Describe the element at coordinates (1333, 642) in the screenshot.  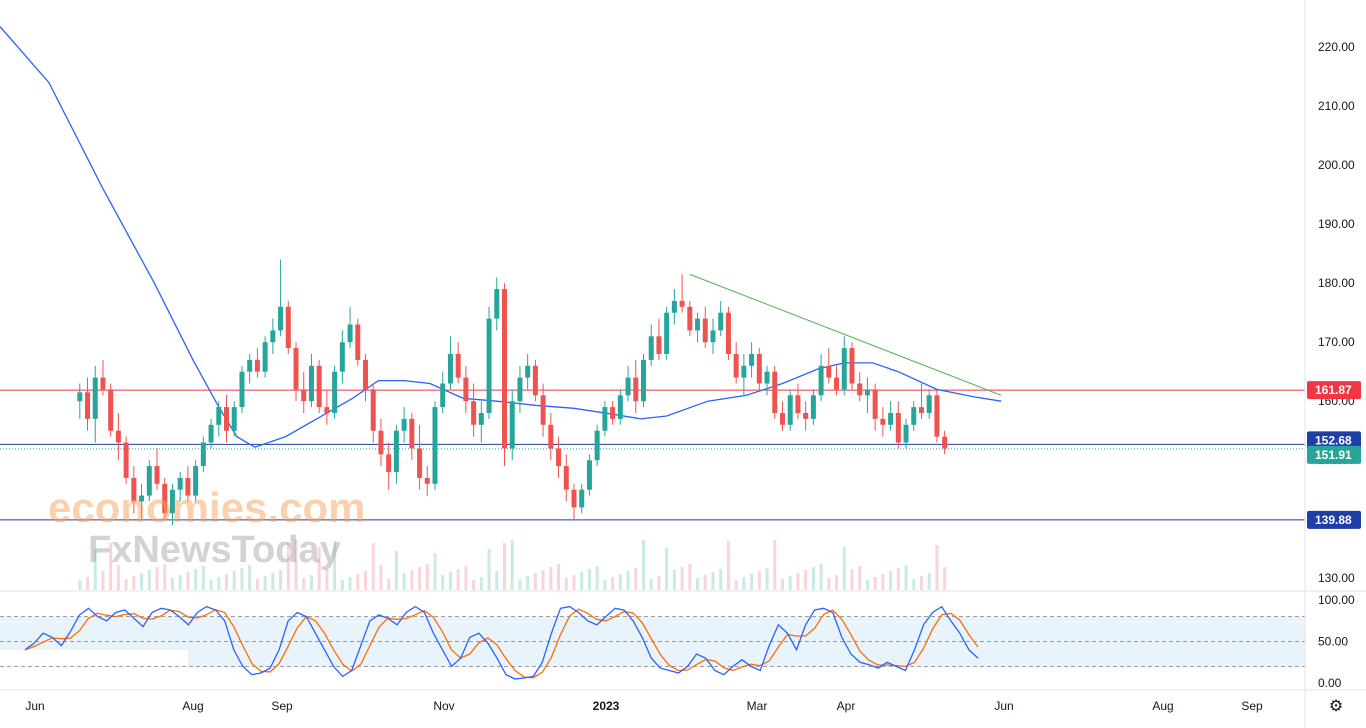
I see `oscillator-tick-label: 50.00` at that location.